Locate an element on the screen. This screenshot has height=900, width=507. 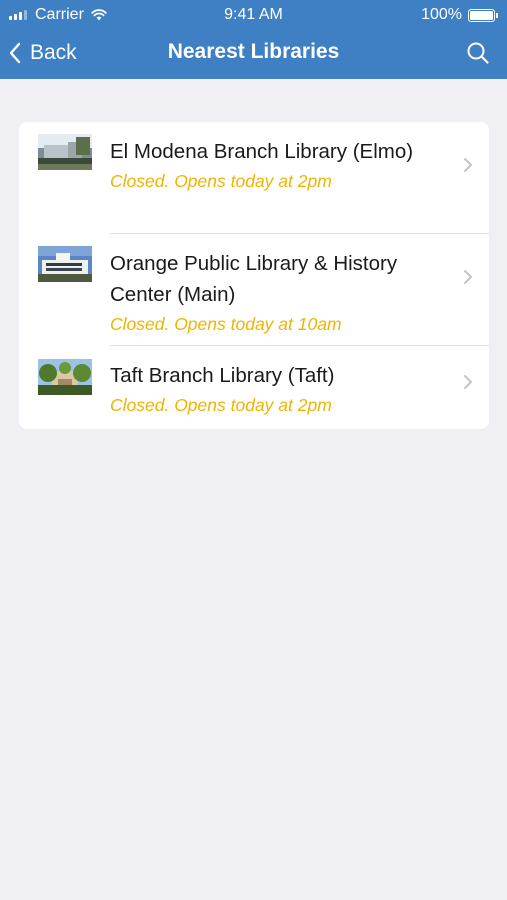
battery-percentage: 100% is located at coordinates (441, 14).